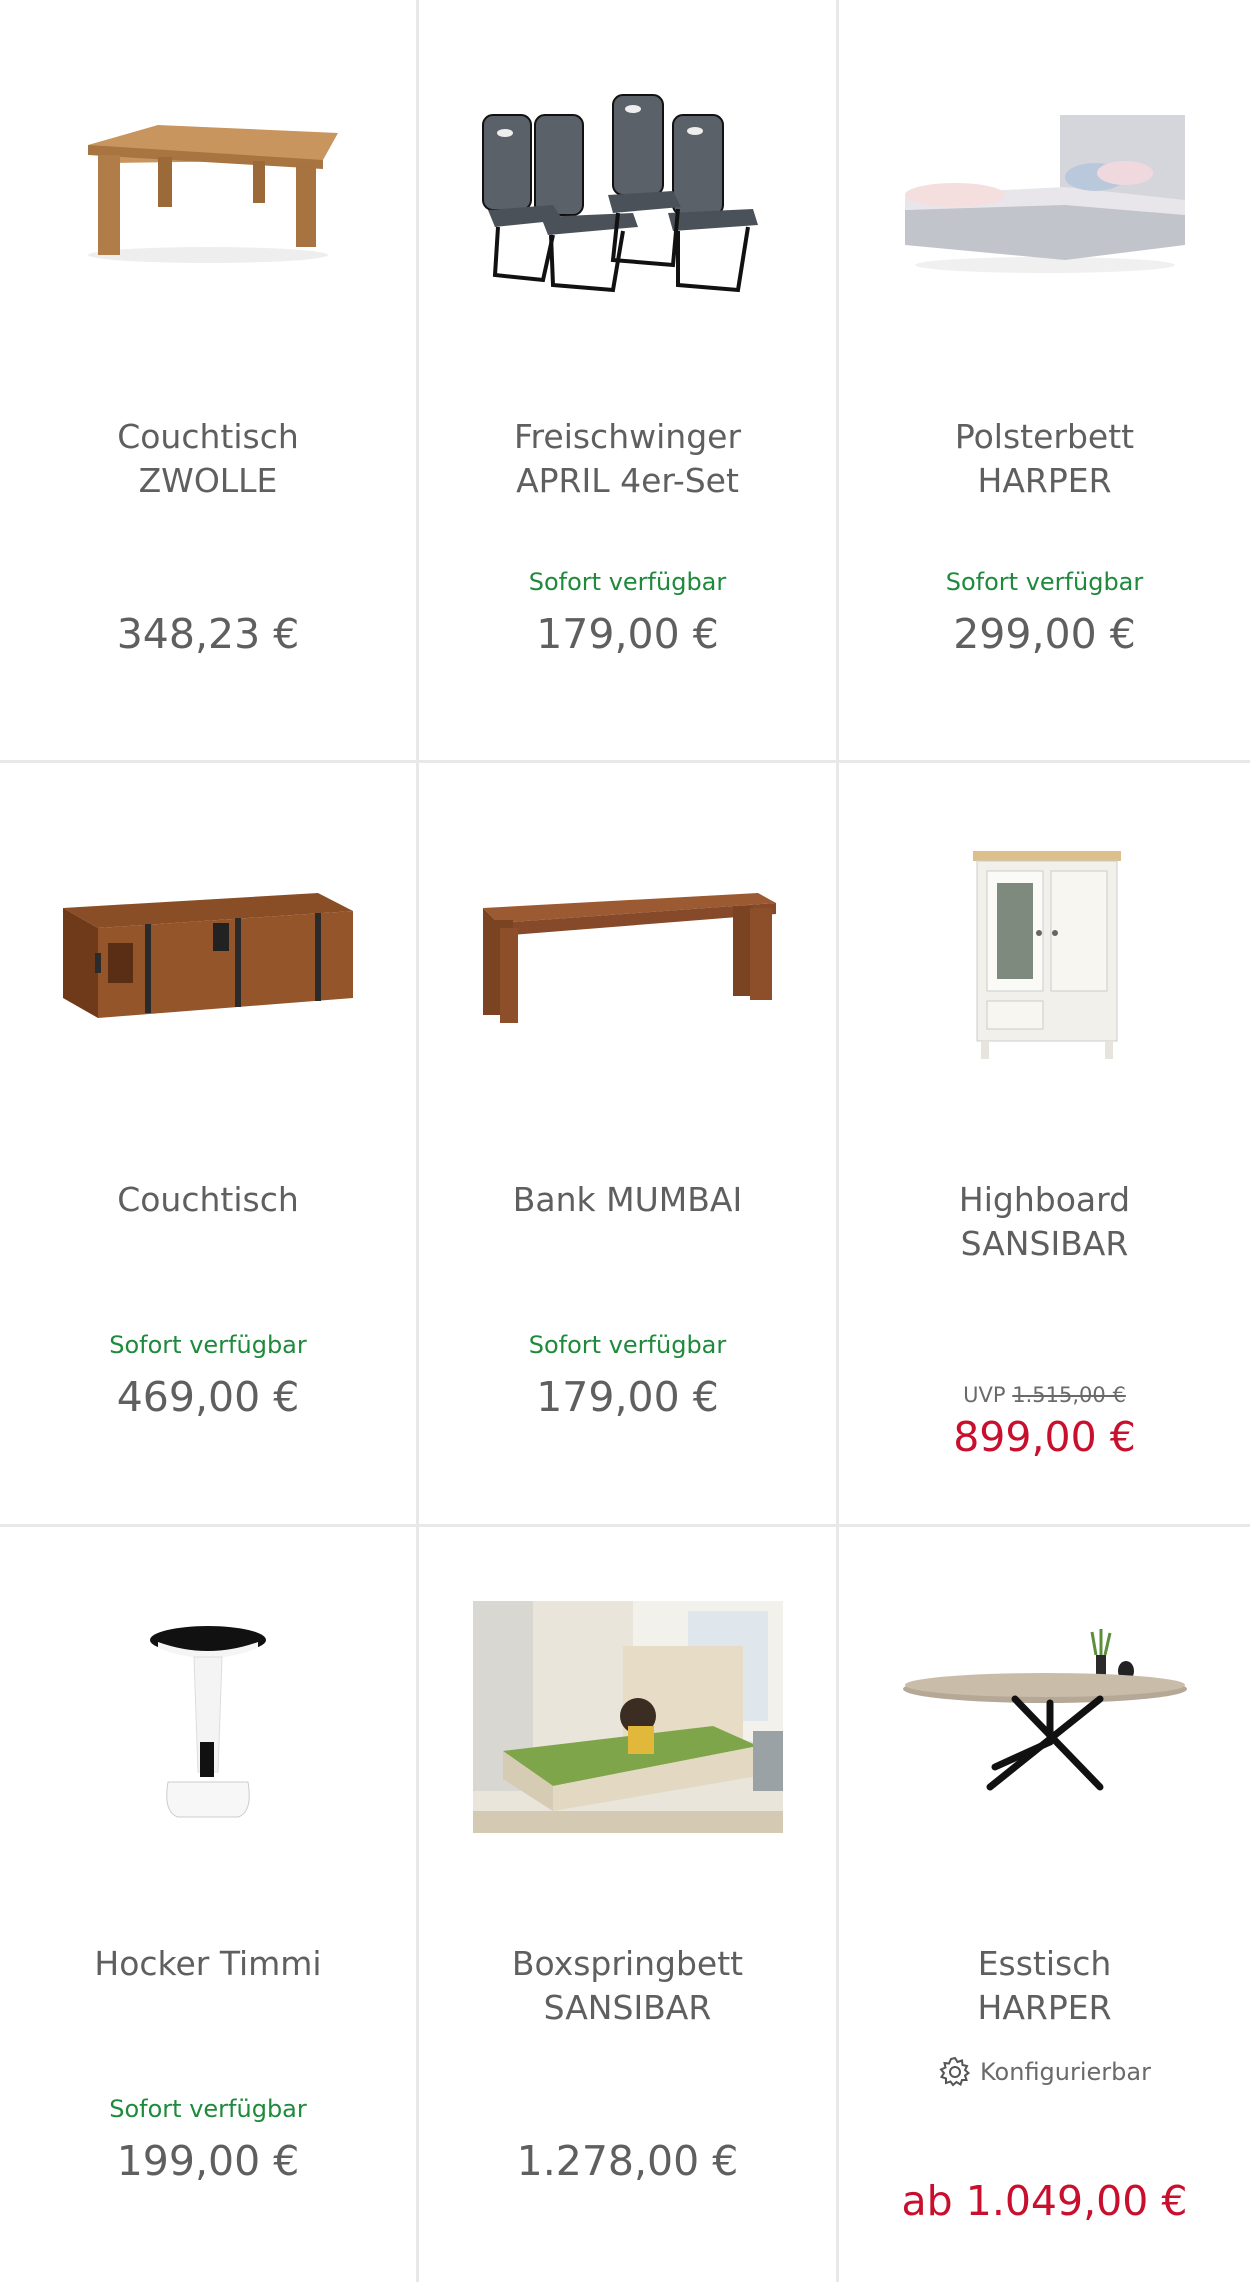 The width and height of the screenshot is (1250, 2282). I want to click on product-price: 469,00 €, so click(208, 1397).